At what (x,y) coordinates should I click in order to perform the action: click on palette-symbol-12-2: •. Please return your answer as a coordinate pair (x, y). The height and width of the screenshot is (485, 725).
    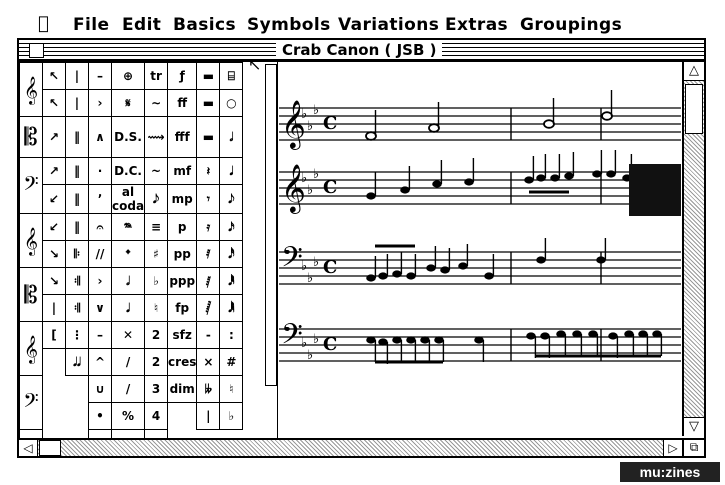
    Looking at the image, I should click on (100, 416).